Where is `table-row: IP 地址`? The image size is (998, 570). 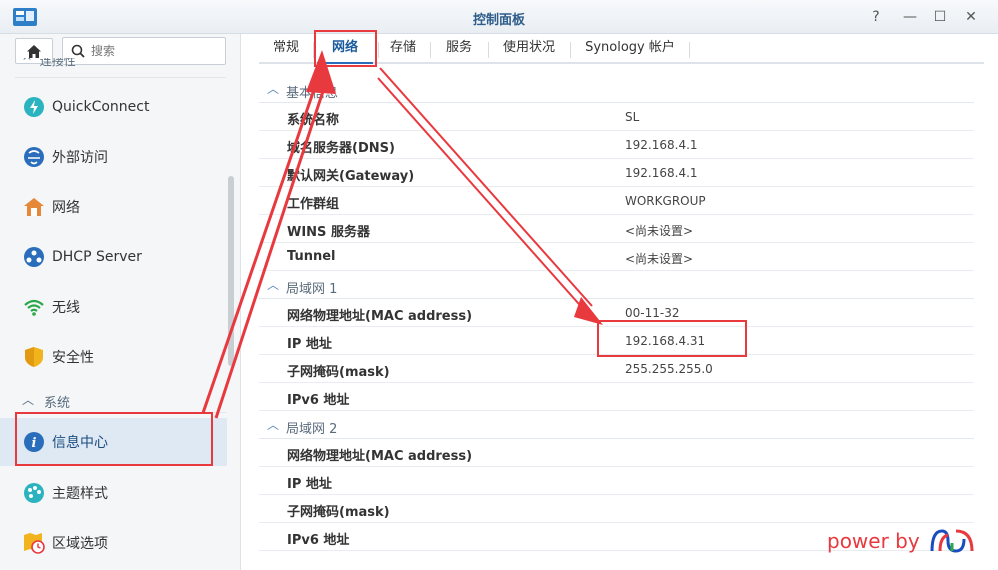
table-row: IP 地址 is located at coordinates (616, 481).